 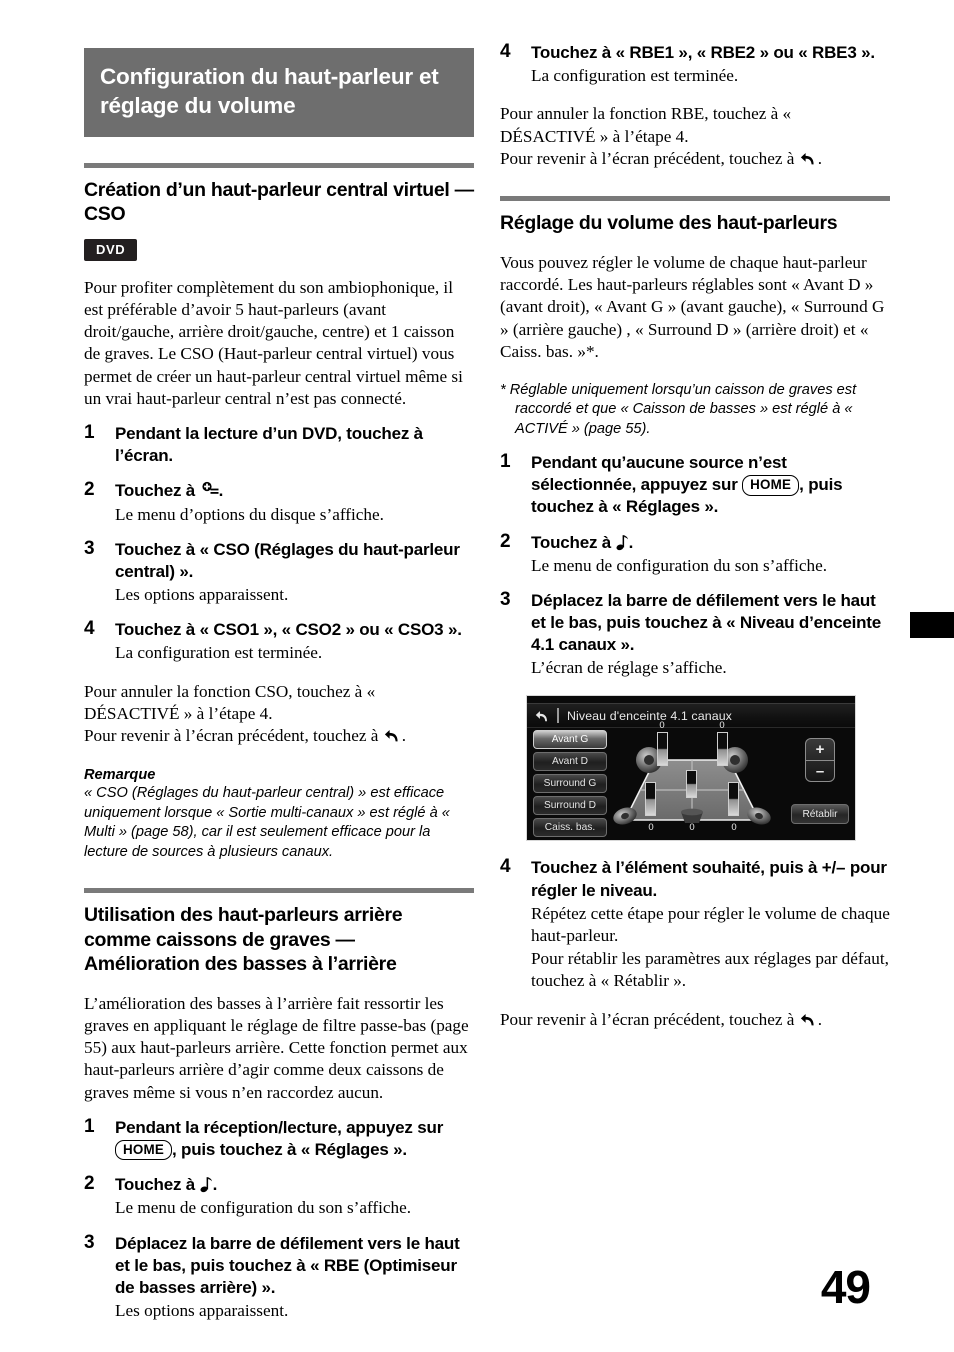 What do you see at coordinates (722, 726) in the screenshot?
I see `level-value-front-right: 0` at bounding box center [722, 726].